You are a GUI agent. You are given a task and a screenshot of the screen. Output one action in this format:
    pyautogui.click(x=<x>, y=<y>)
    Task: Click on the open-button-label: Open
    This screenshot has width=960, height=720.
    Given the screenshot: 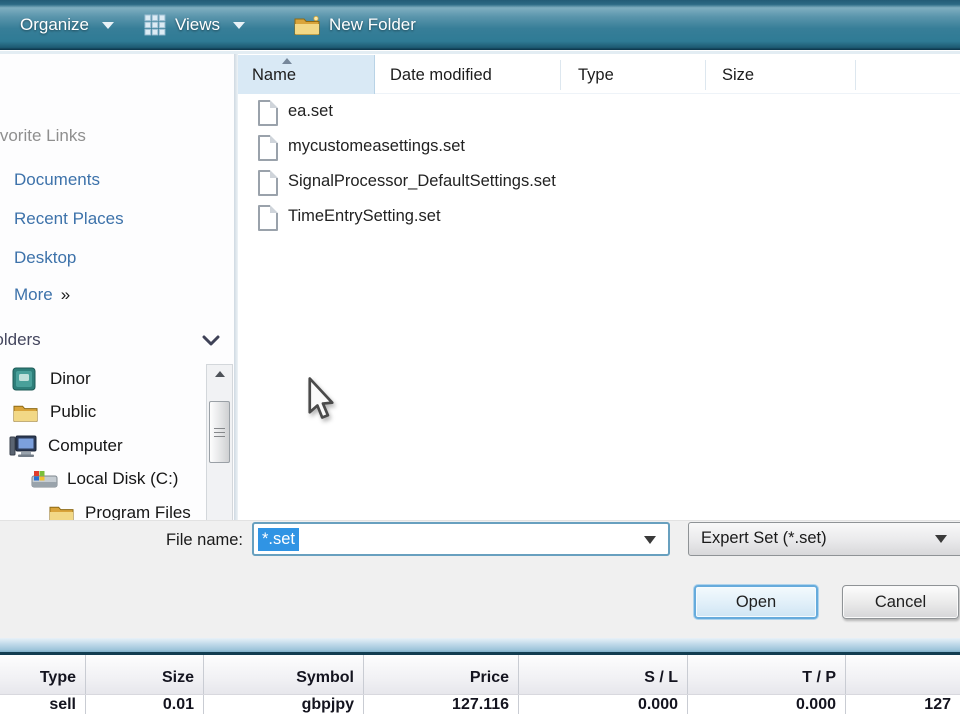 What is the action you would take?
    pyautogui.click(x=756, y=601)
    